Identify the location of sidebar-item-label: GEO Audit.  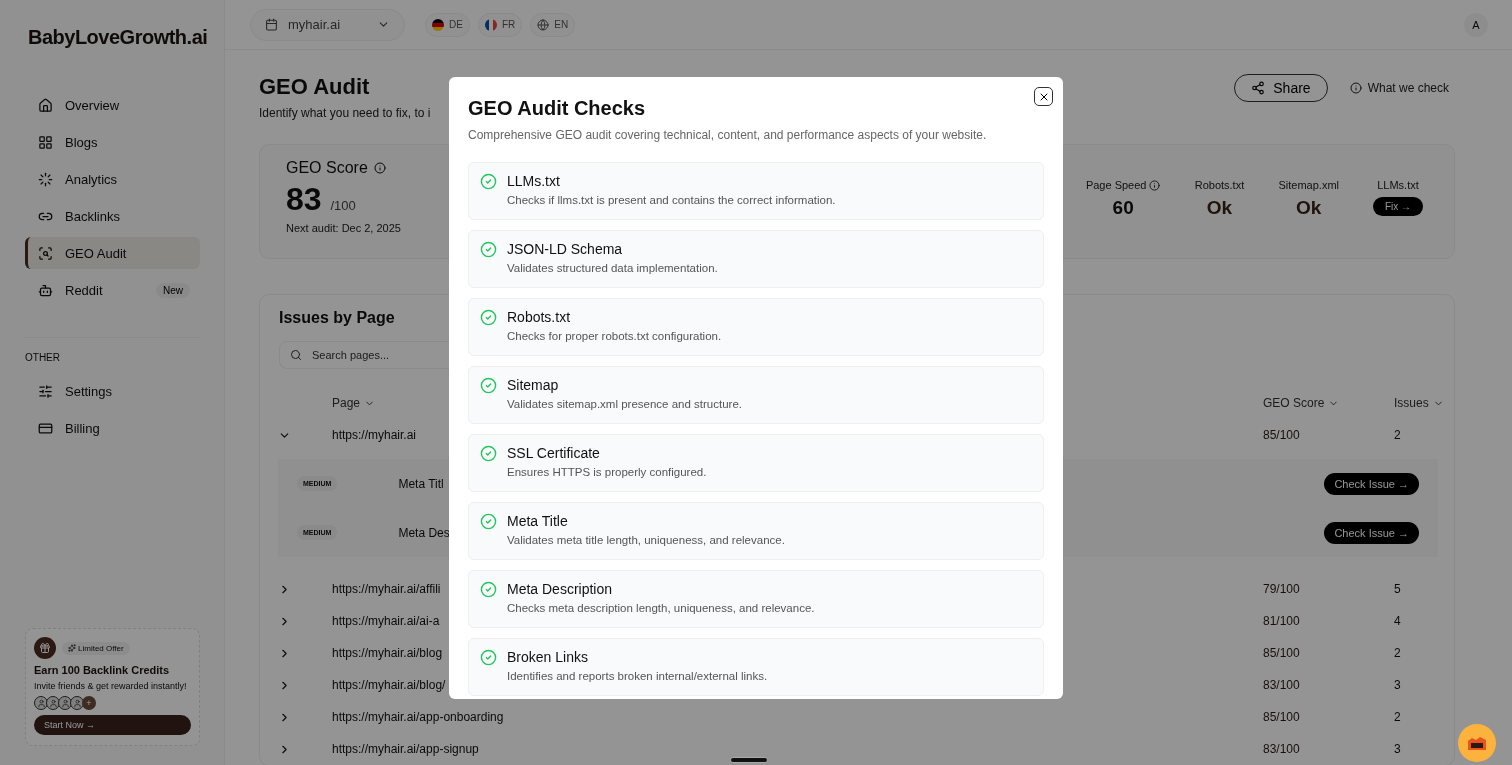
(96, 253).